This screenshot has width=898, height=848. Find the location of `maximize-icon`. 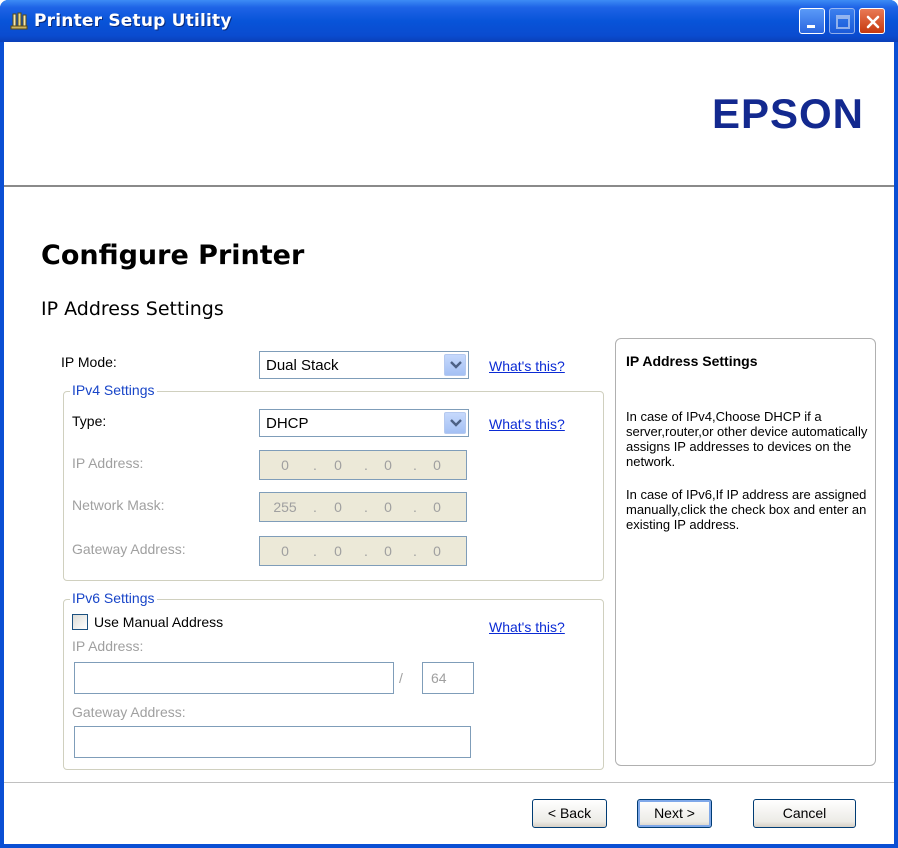

maximize-icon is located at coordinates (843, 22).